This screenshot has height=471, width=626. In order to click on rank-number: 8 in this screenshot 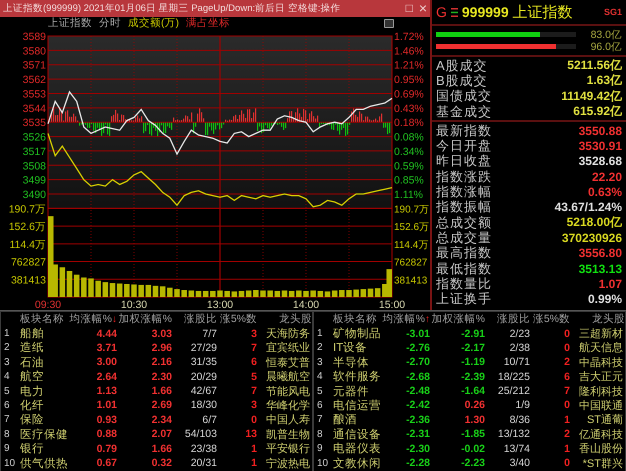, I will do `click(320, 434)`.